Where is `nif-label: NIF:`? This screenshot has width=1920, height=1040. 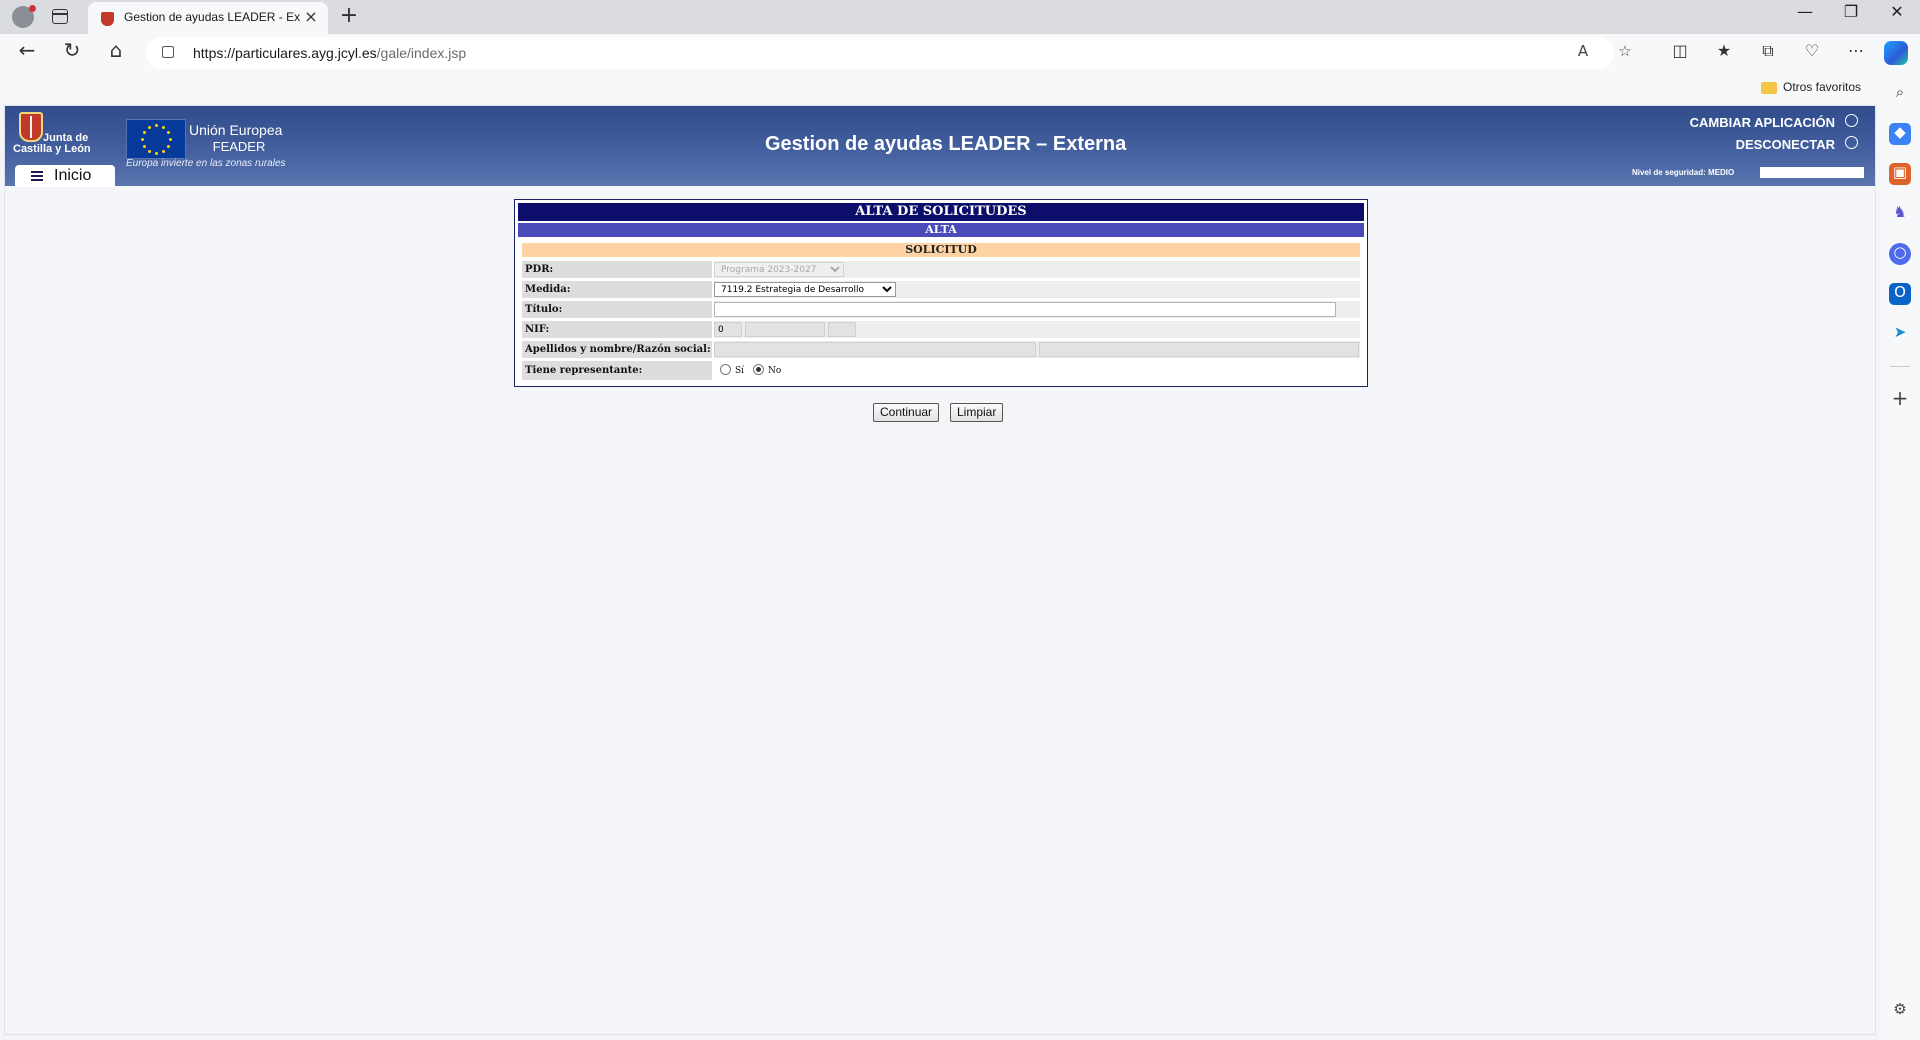 nif-label: NIF: is located at coordinates (617, 329).